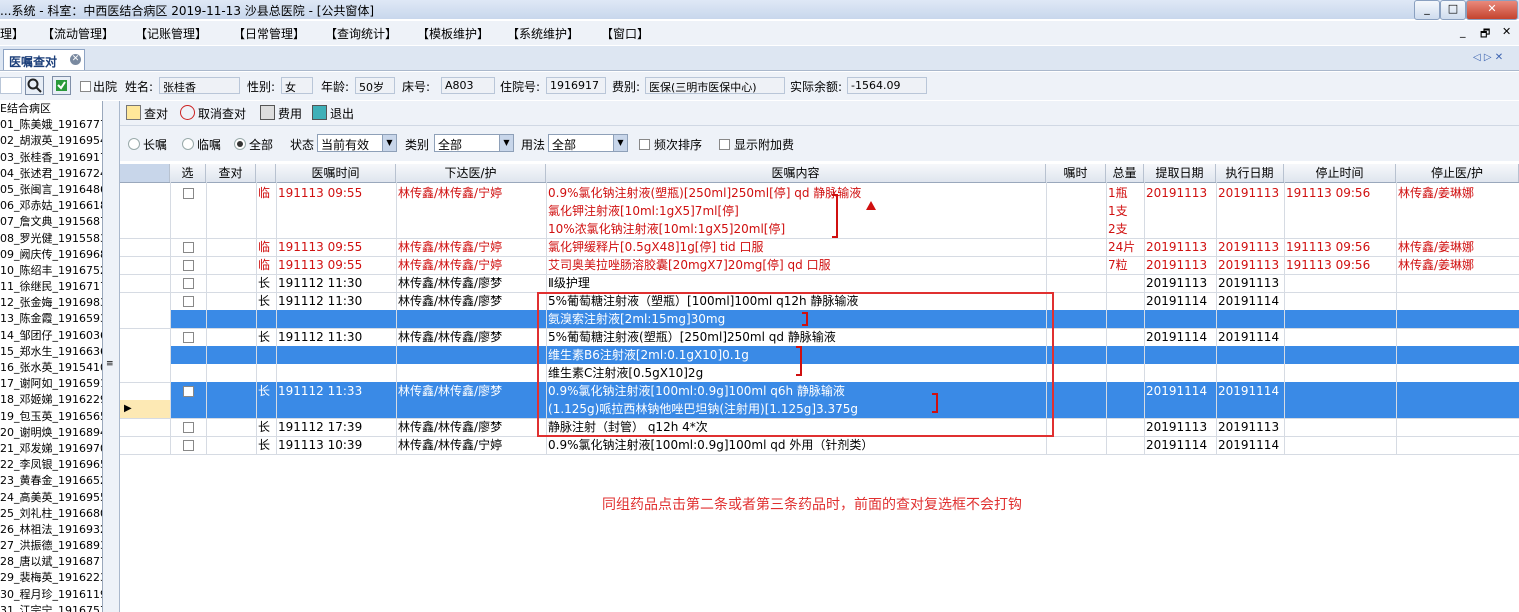 The image size is (1519, 612). I want to click on patient-list-item: 09_阙庆传_1916968, so click(51, 255).